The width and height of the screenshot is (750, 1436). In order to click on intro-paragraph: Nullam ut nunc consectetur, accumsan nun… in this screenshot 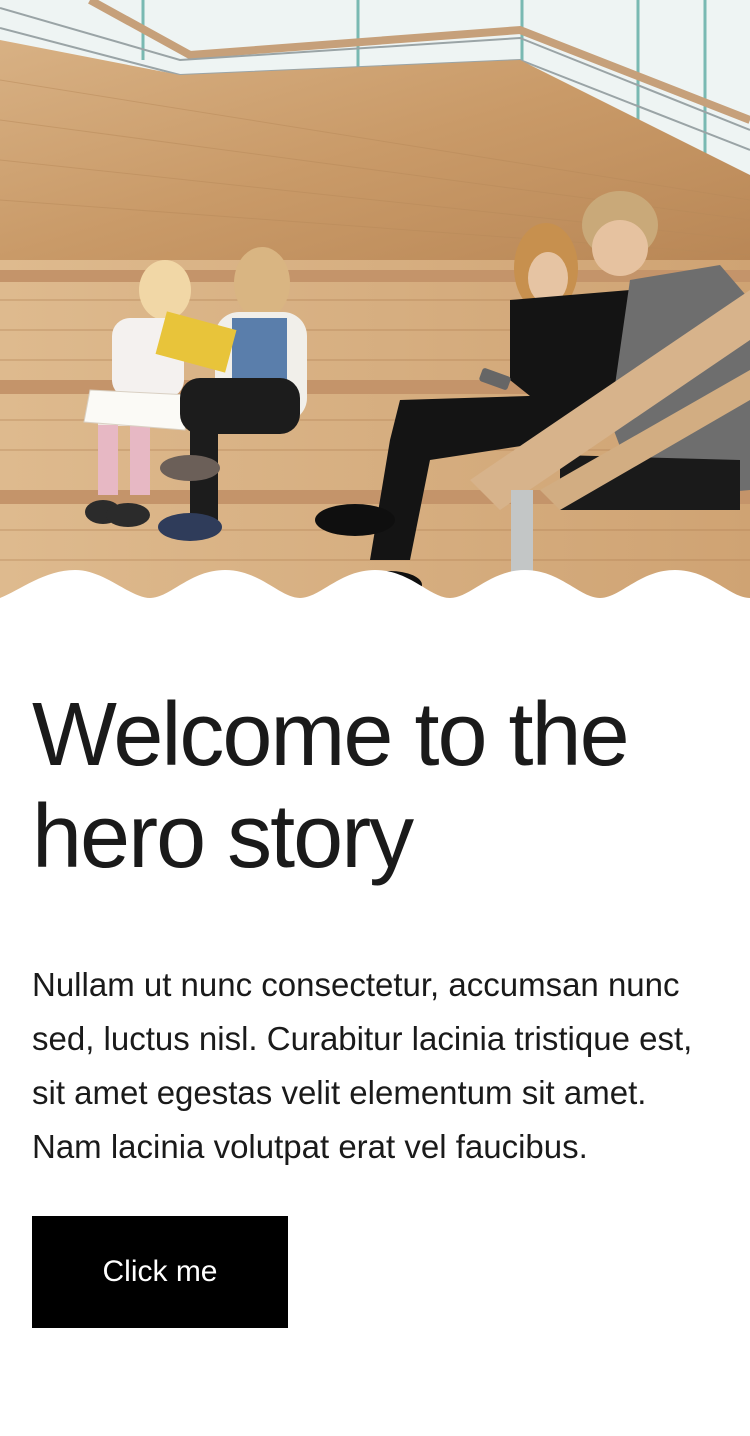, I will do `click(362, 1065)`.